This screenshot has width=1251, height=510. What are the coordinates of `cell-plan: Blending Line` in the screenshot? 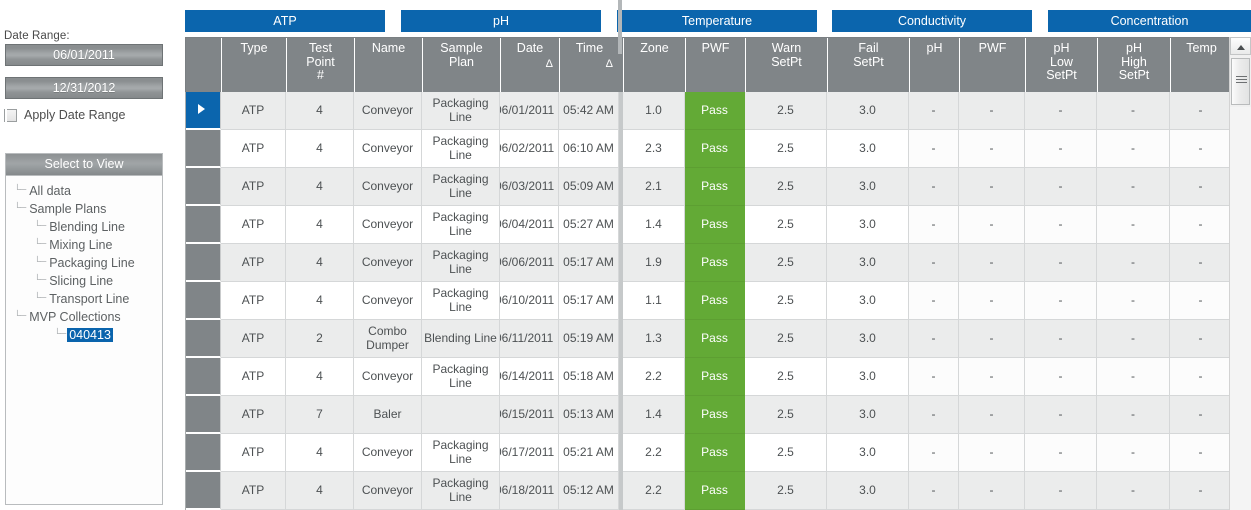 It's located at (461, 339).